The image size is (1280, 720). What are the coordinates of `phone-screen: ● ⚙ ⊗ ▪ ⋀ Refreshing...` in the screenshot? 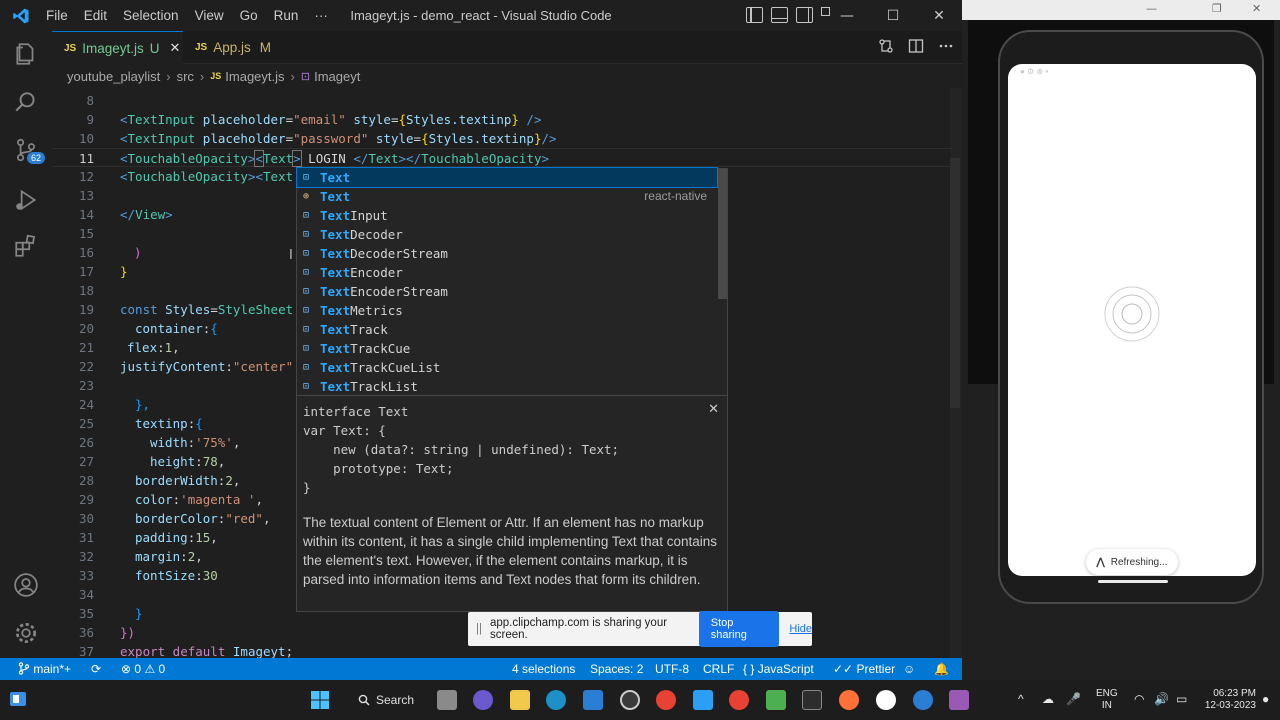 It's located at (1132, 320).